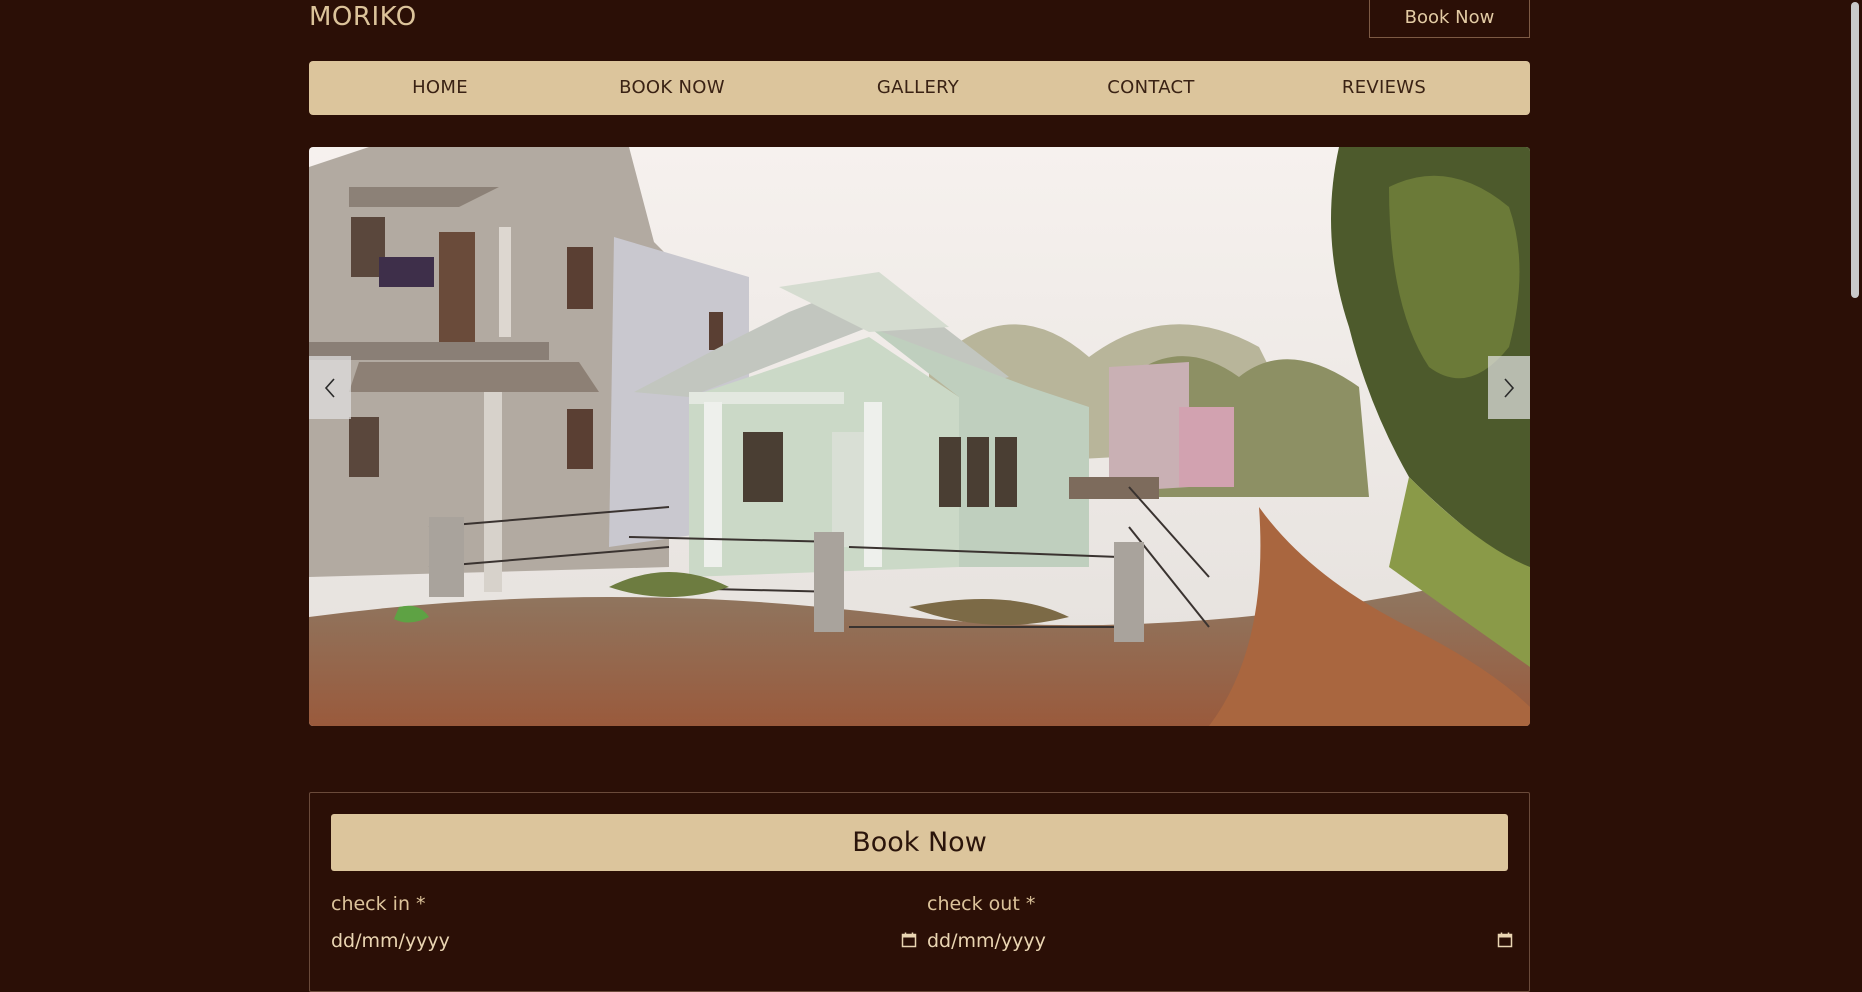 The width and height of the screenshot is (1862, 992). Describe the element at coordinates (1449, 19) in the screenshot. I see `header-book-now-button: Book Now` at that location.